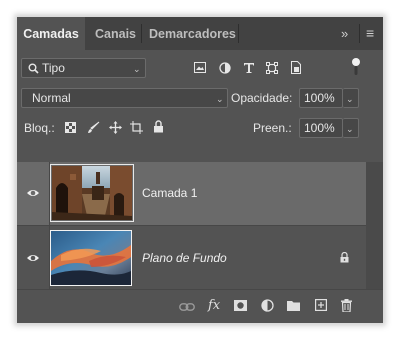 The width and height of the screenshot is (400, 337). Describe the element at coordinates (344, 33) in the screenshot. I see `collapse-panel-icon: »` at that location.